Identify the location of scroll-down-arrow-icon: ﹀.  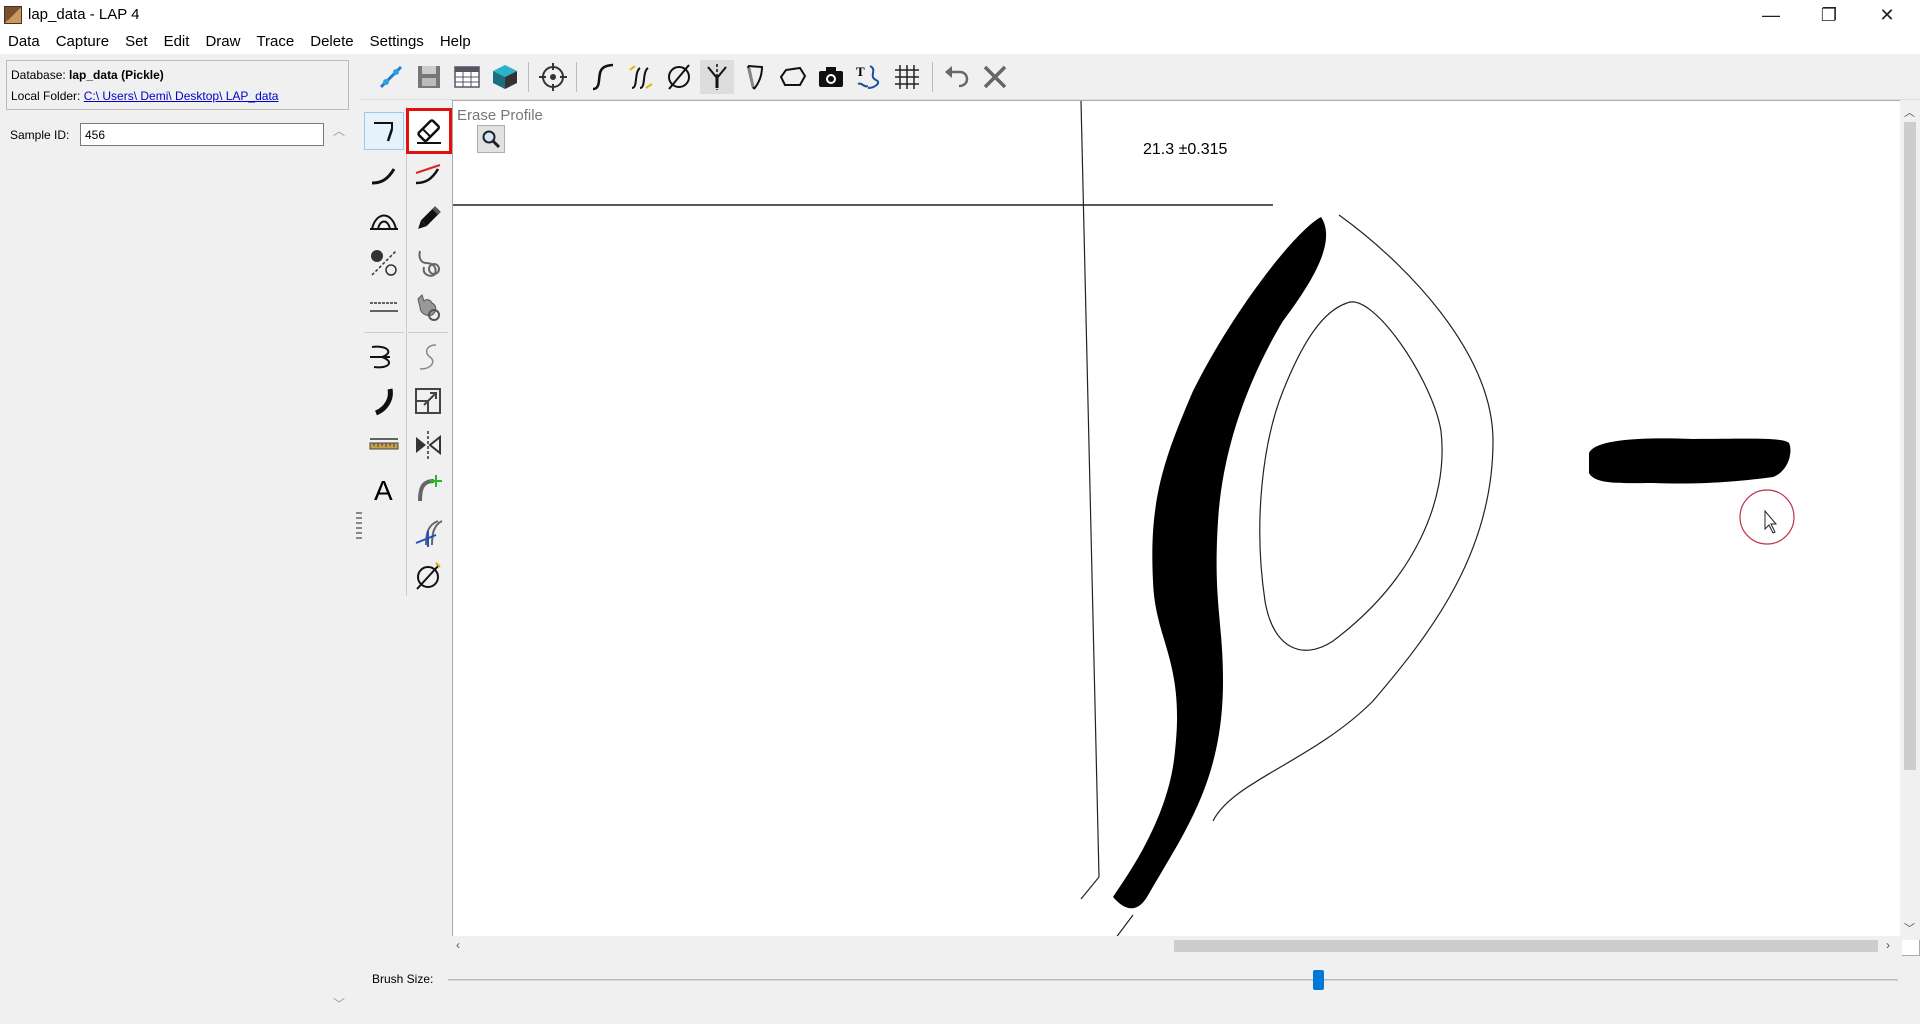
(1909, 928).